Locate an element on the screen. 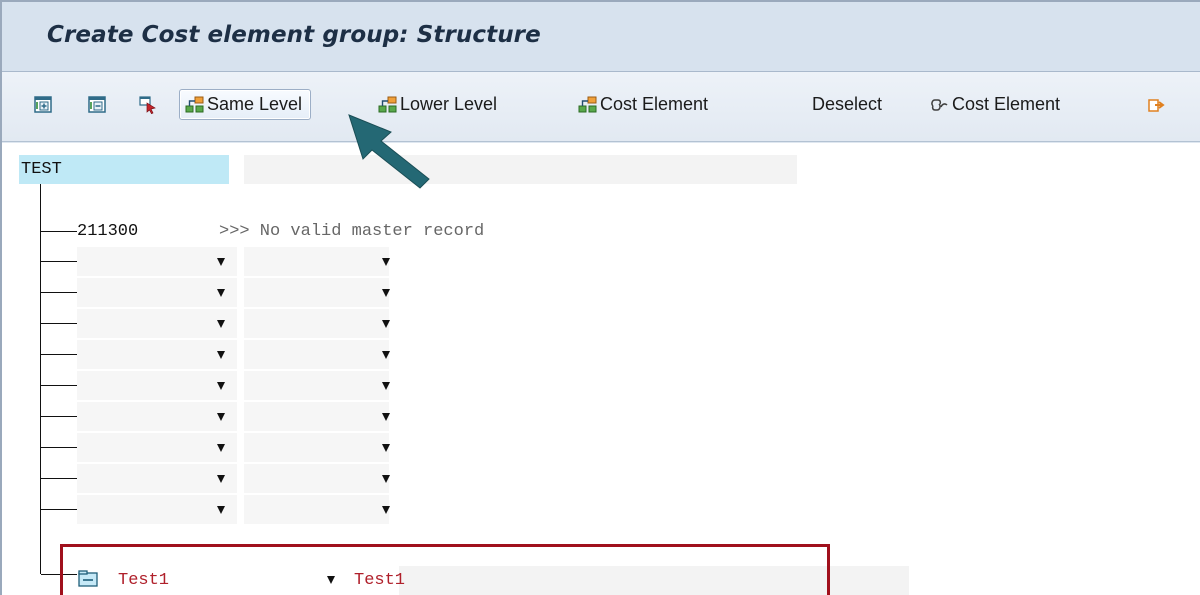  page-title: Create Cost element group: Structure is located at coordinates (294, 35).